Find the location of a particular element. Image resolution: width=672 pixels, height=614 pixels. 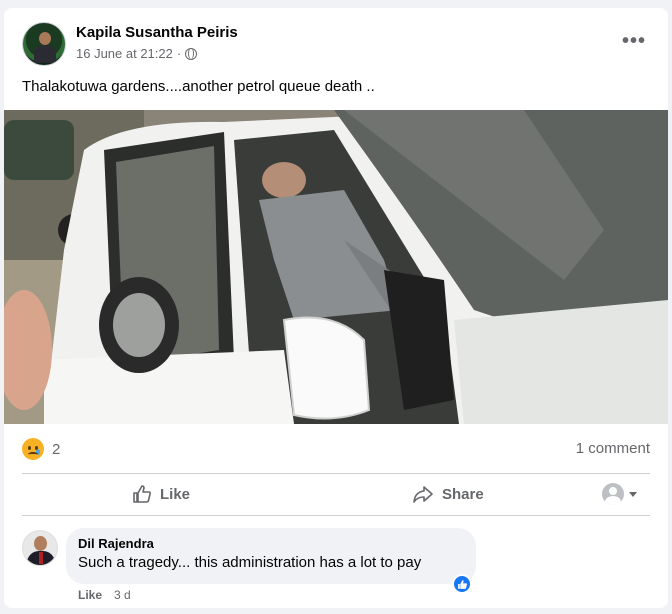

commenter-avatar is located at coordinates (40, 548).